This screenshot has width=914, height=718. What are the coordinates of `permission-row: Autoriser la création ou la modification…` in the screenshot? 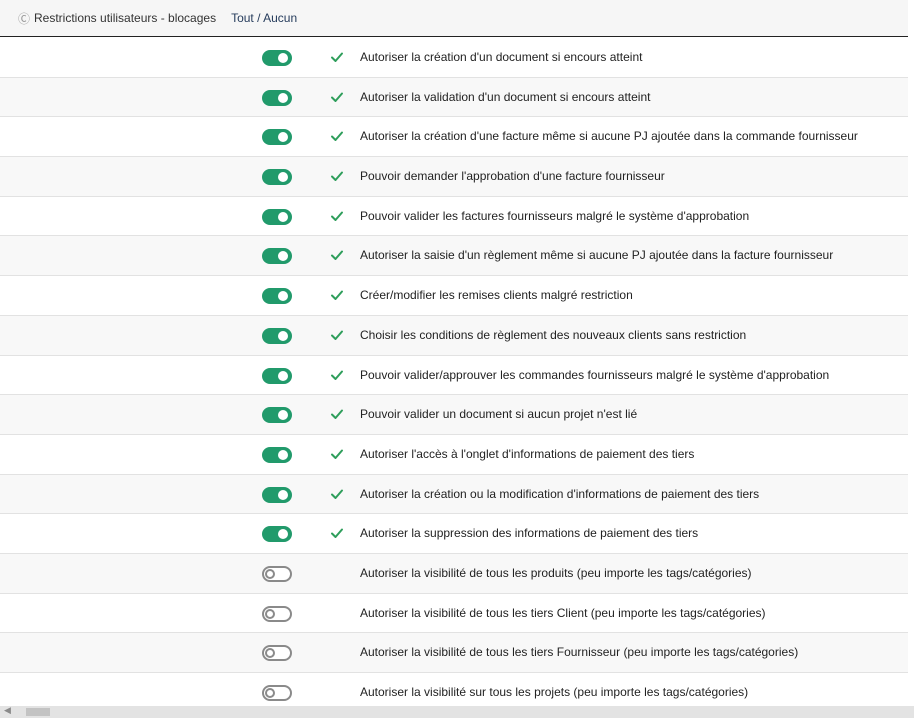 It's located at (454, 494).